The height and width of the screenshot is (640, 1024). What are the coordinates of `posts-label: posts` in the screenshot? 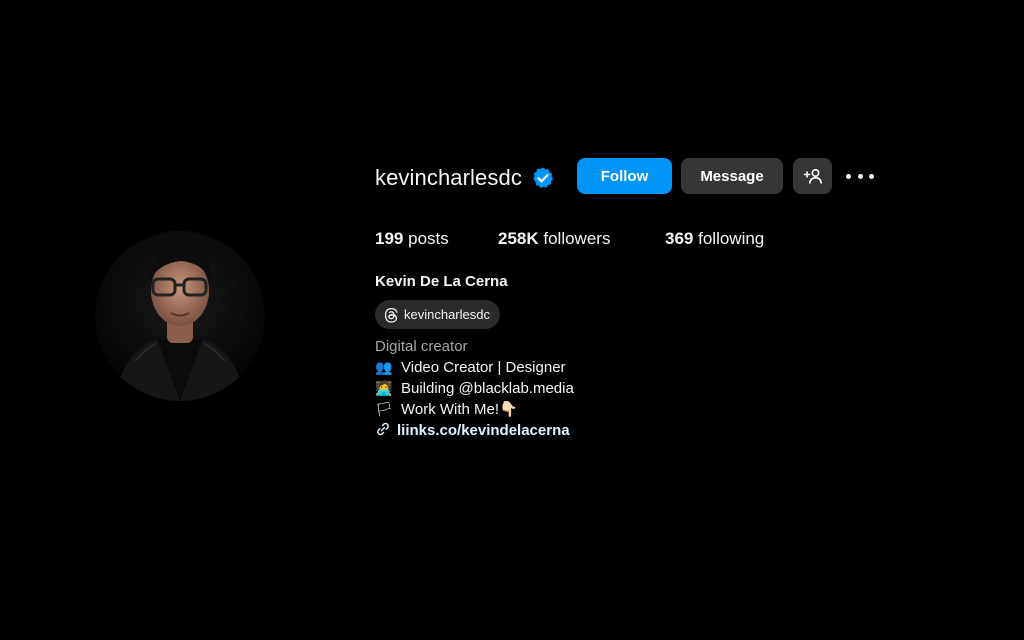 It's located at (428, 238).